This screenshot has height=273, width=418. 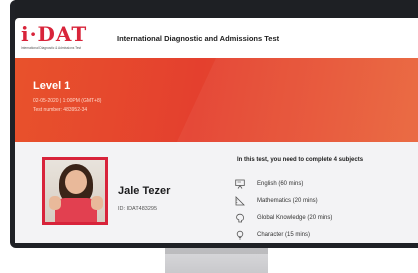 What do you see at coordinates (240, 218) in the screenshot?
I see `brain-icon` at bounding box center [240, 218].